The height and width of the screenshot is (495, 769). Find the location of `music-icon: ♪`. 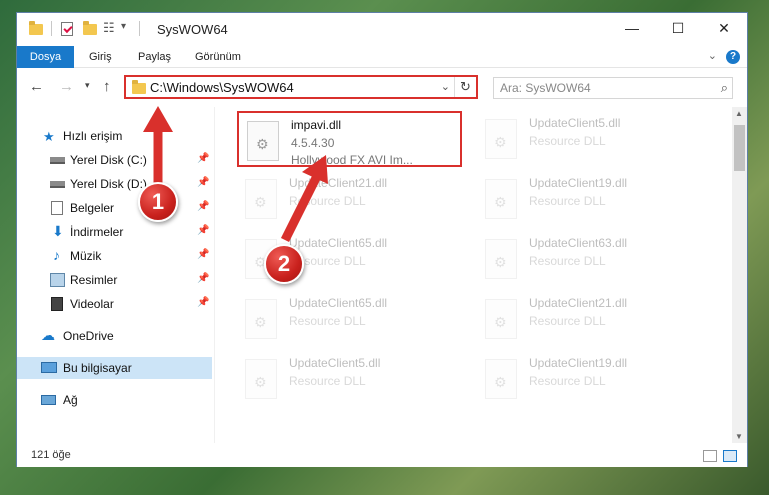

music-icon: ♪ is located at coordinates (56, 255).